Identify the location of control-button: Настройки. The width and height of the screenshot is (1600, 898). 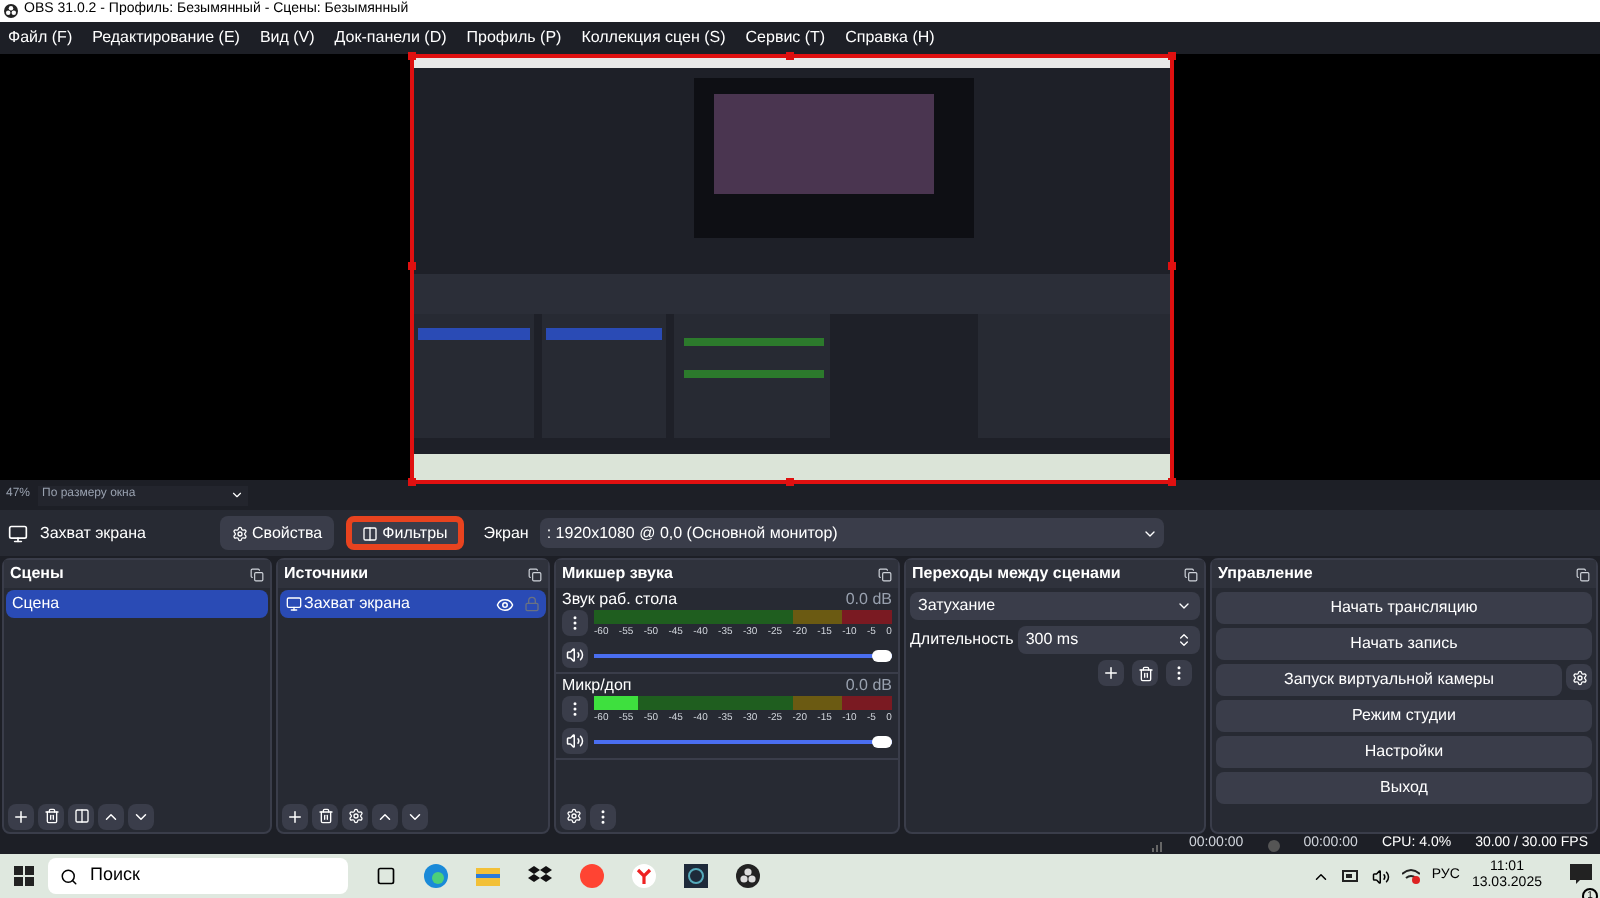
(1404, 752).